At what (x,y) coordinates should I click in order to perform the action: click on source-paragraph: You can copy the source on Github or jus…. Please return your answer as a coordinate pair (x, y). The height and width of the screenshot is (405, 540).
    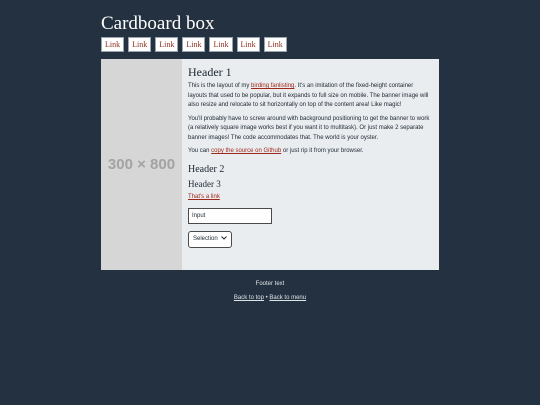
    Looking at the image, I should click on (310, 152).